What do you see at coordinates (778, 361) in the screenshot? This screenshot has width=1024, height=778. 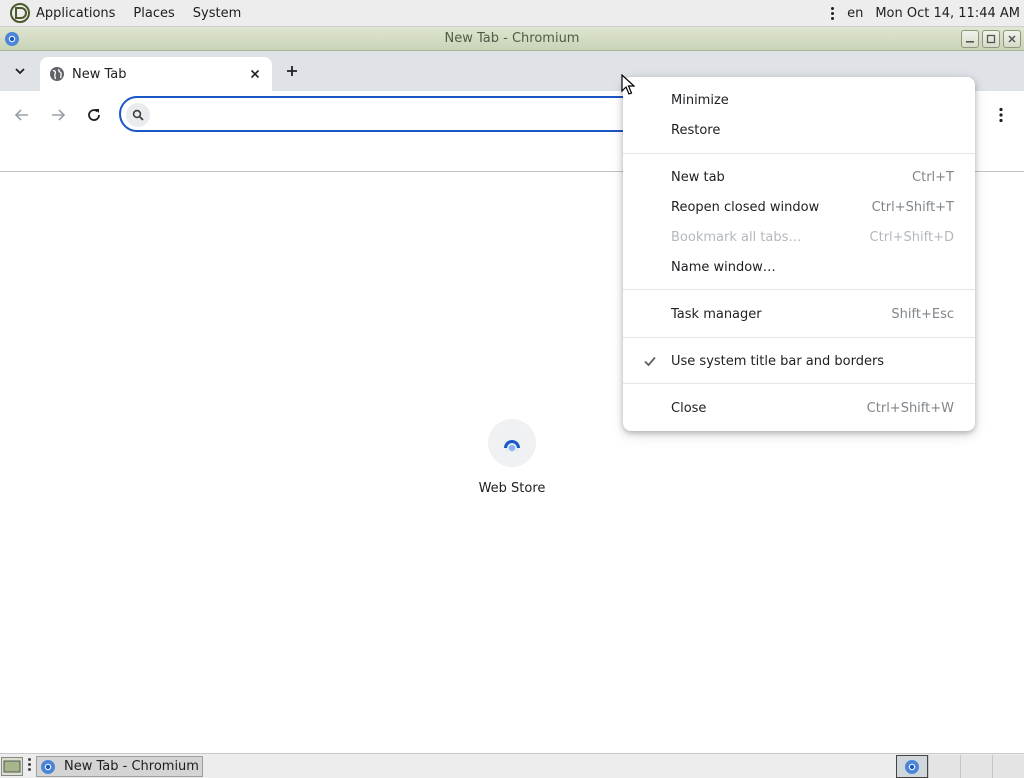 I see `menu-item-label: Use system title bar and borders` at bounding box center [778, 361].